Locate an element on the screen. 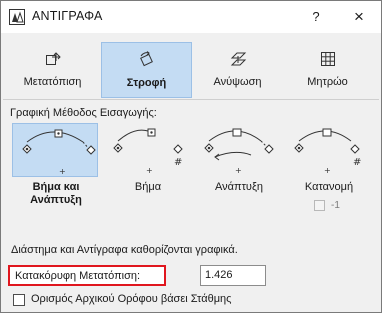 This screenshot has width=382, height=313. tab-matrix-label: Μητρώο is located at coordinates (327, 82).